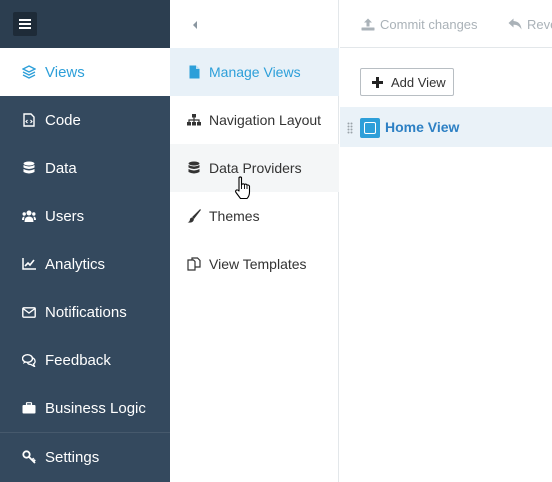  I want to click on revert-label: Reve, so click(539, 24).